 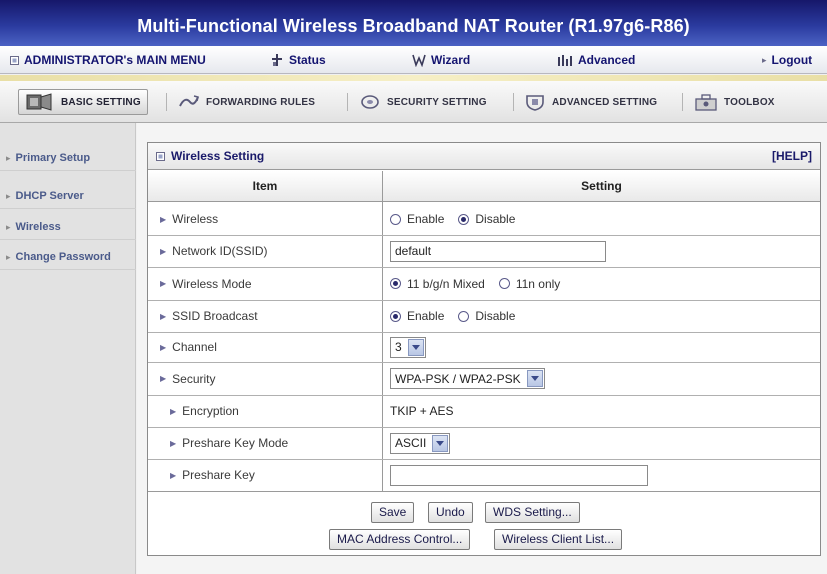 What do you see at coordinates (565, 60) in the screenshot?
I see `advanced-icon` at bounding box center [565, 60].